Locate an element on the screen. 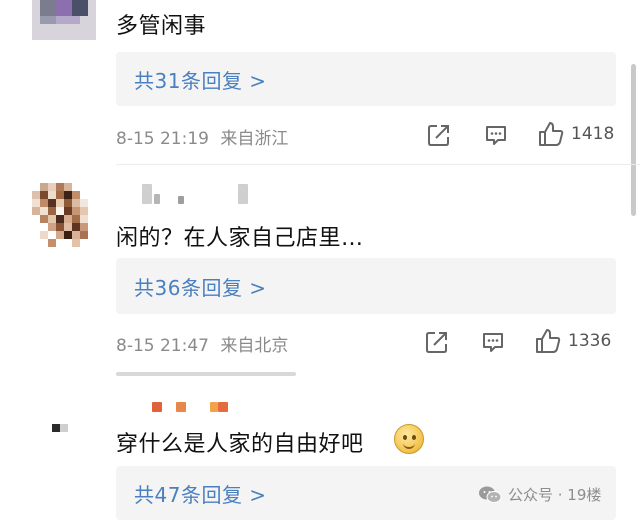 Image resolution: width=640 pixels, height=520 pixels. like-button: 1336 is located at coordinates (572, 341).